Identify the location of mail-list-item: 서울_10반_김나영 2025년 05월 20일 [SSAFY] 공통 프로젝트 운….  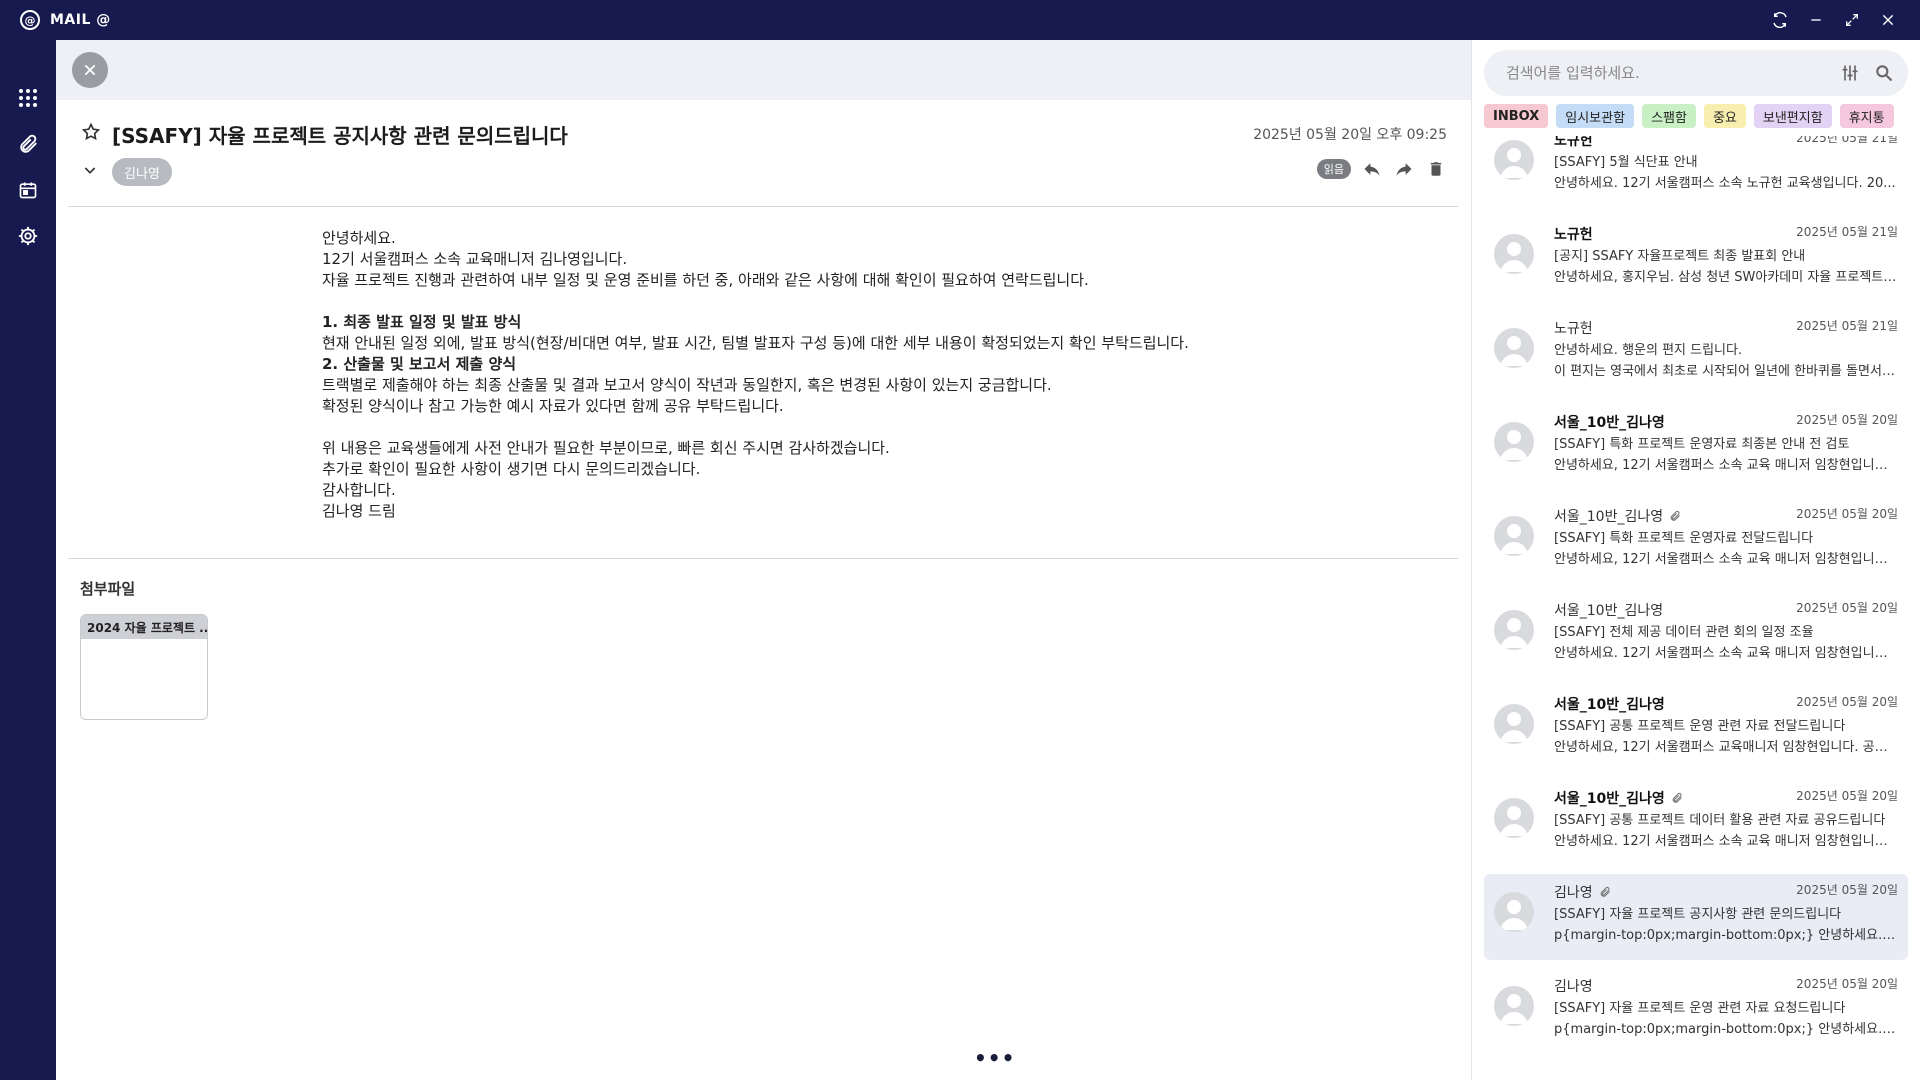
(1696, 729).